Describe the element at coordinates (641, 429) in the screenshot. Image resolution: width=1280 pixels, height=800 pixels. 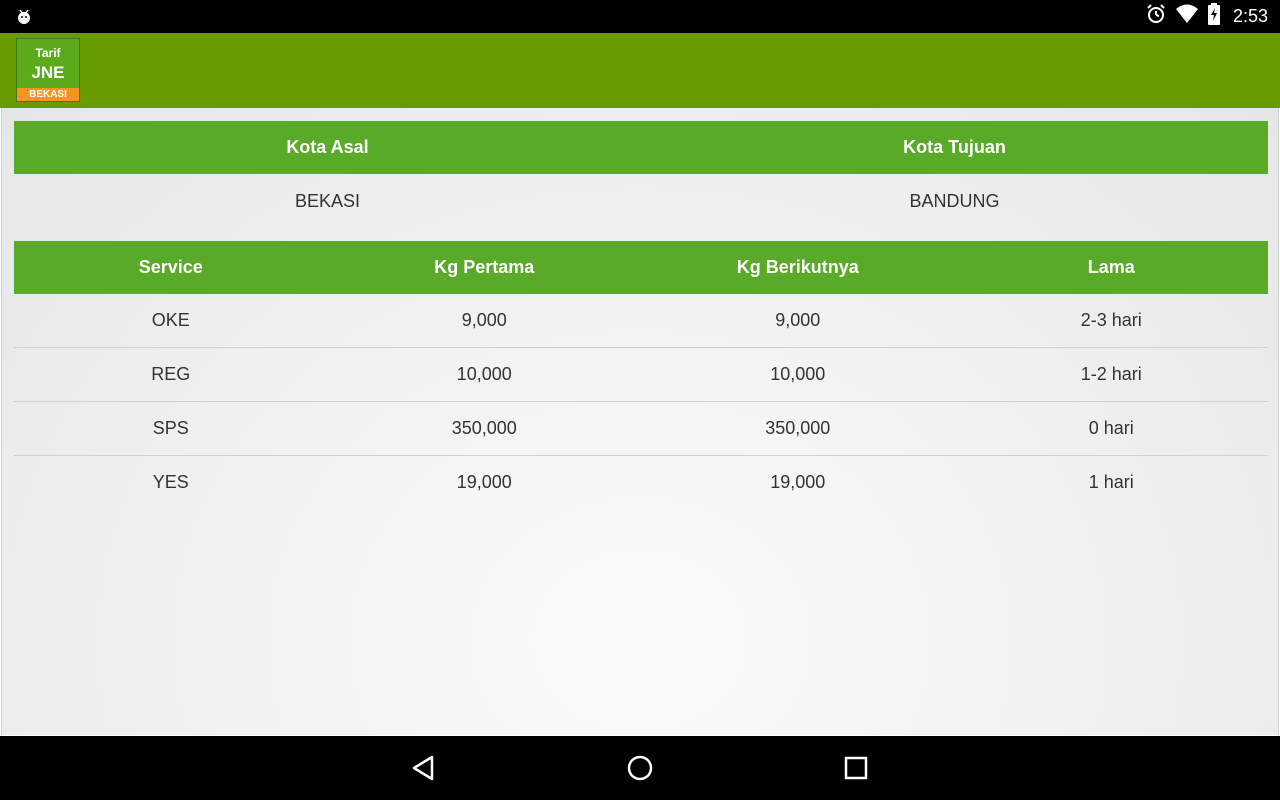
I see `table-row: SPS 350,000 350,000 0 hari` at that location.